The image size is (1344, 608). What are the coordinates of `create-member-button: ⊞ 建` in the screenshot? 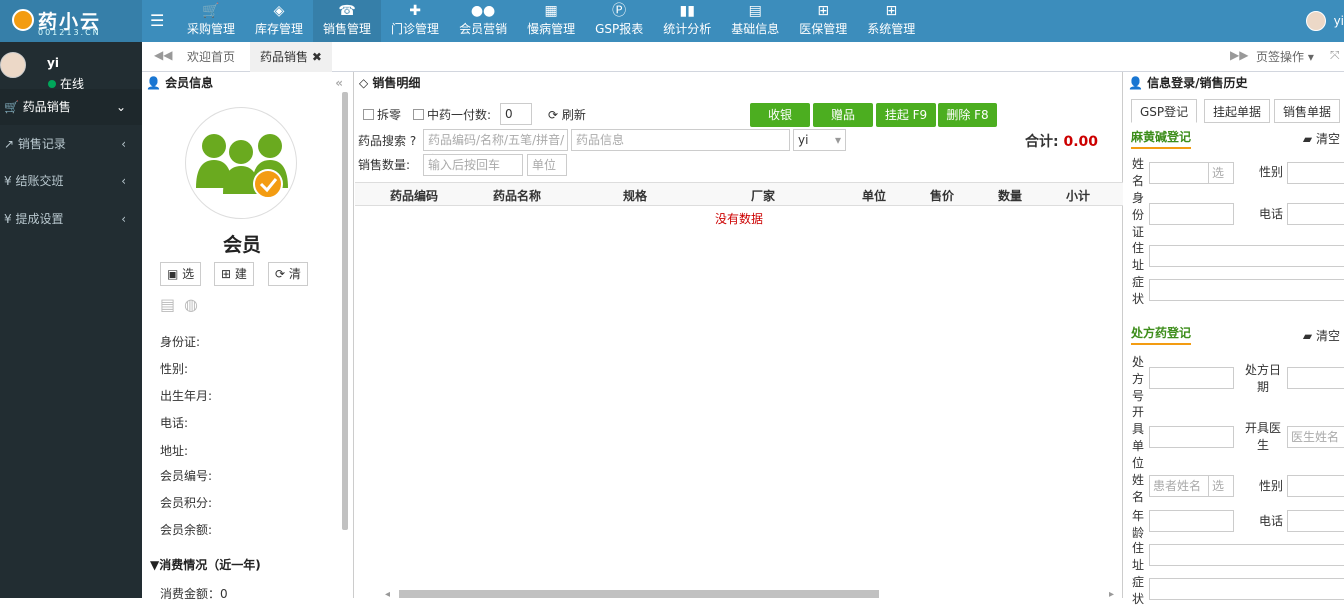 It's located at (234, 274).